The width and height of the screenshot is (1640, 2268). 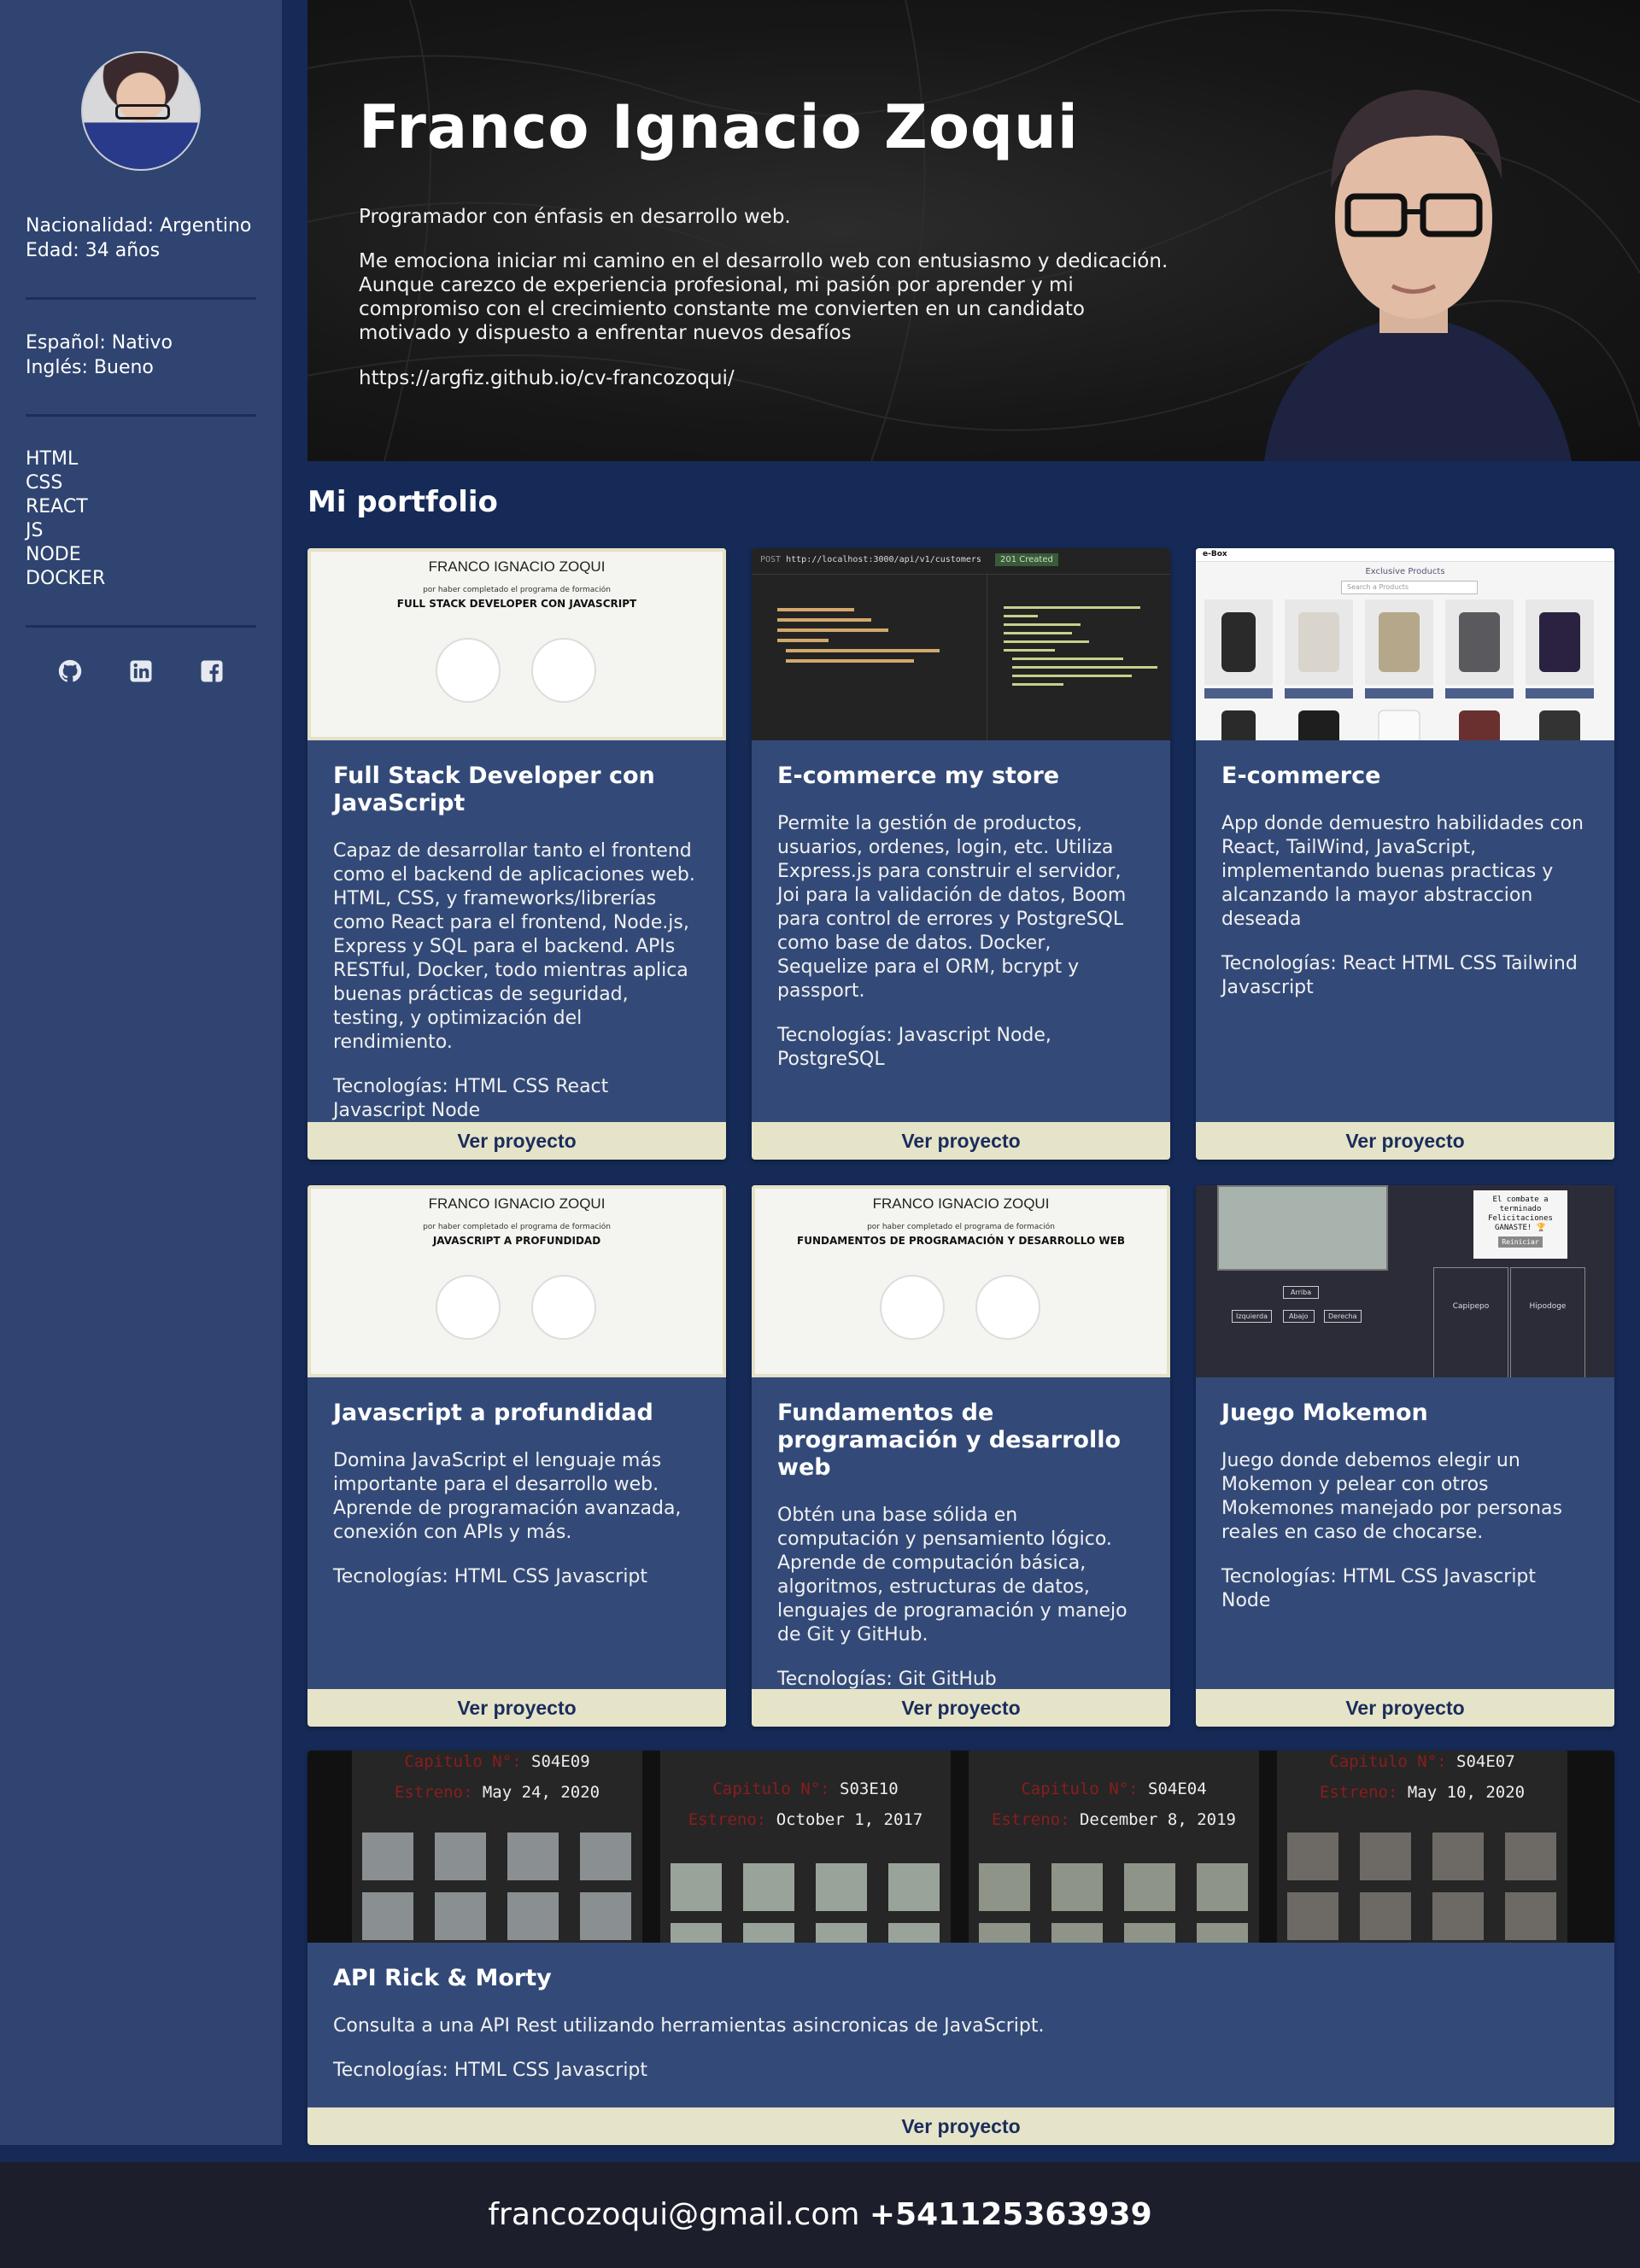 I want to click on portfolio-title: Mi portfolio, so click(x=403, y=502).